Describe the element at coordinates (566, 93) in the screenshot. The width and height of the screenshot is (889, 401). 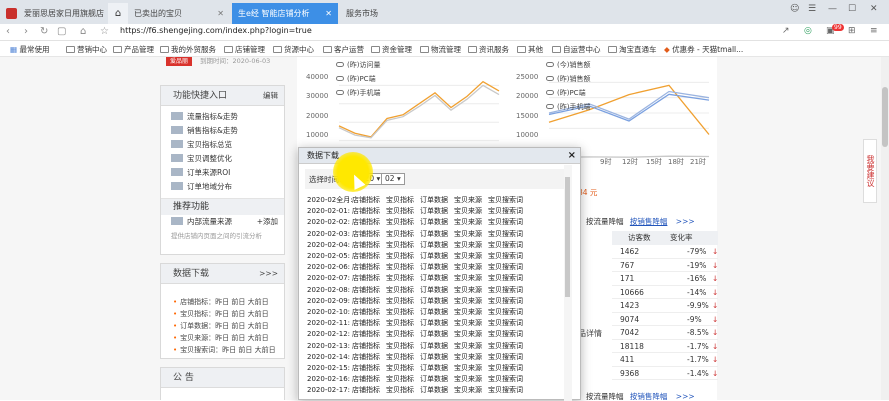
I see `legend-item: (昨)PC端` at that location.